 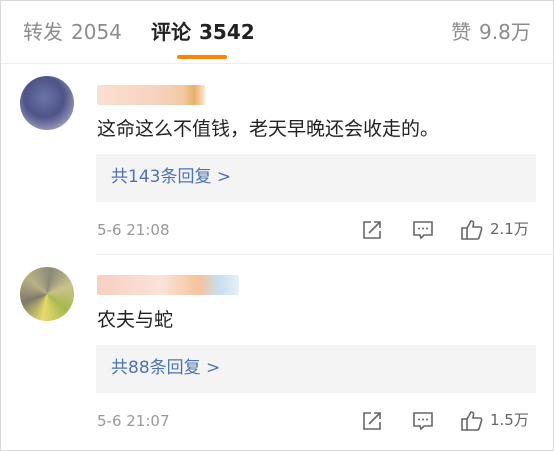 I want to click on like-count: 1.5万, so click(x=509, y=420).